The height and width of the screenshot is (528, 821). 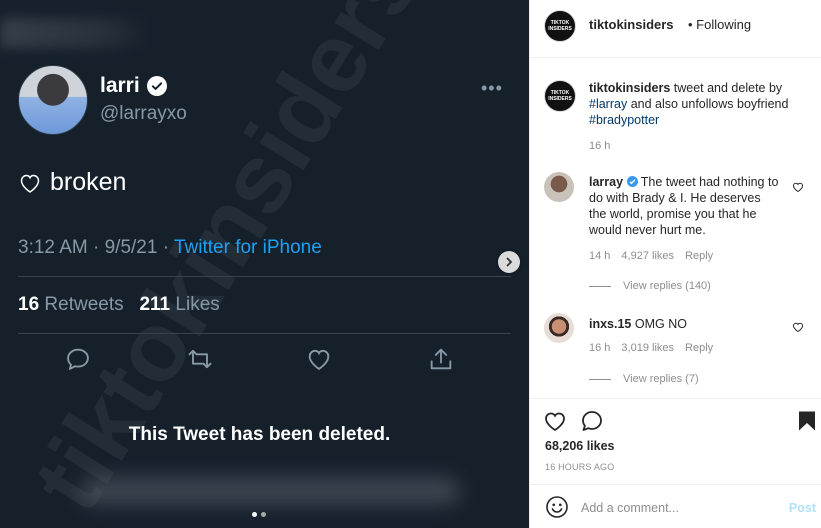 What do you see at coordinates (606, 182) in the screenshot?
I see `comment-username: larray` at bounding box center [606, 182].